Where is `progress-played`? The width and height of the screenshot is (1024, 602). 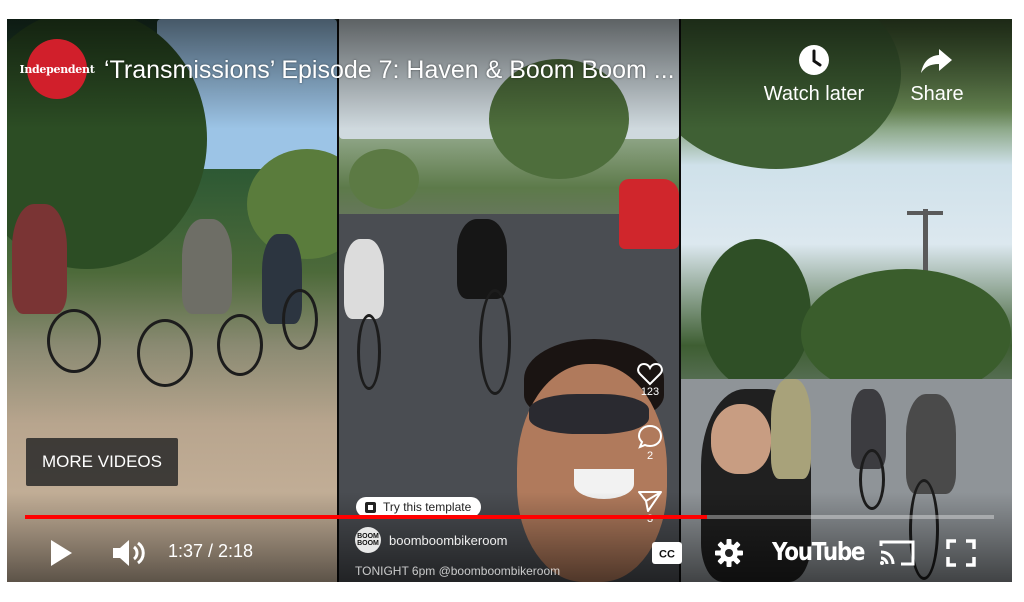 progress-played is located at coordinates (366, 517).